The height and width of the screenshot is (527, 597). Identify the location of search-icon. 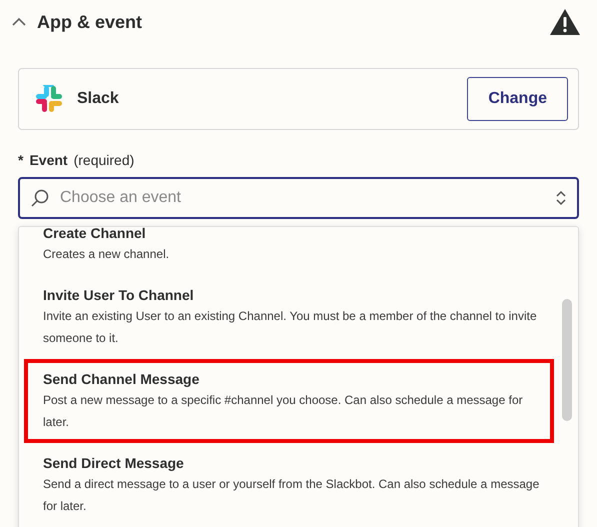
(40, 198).